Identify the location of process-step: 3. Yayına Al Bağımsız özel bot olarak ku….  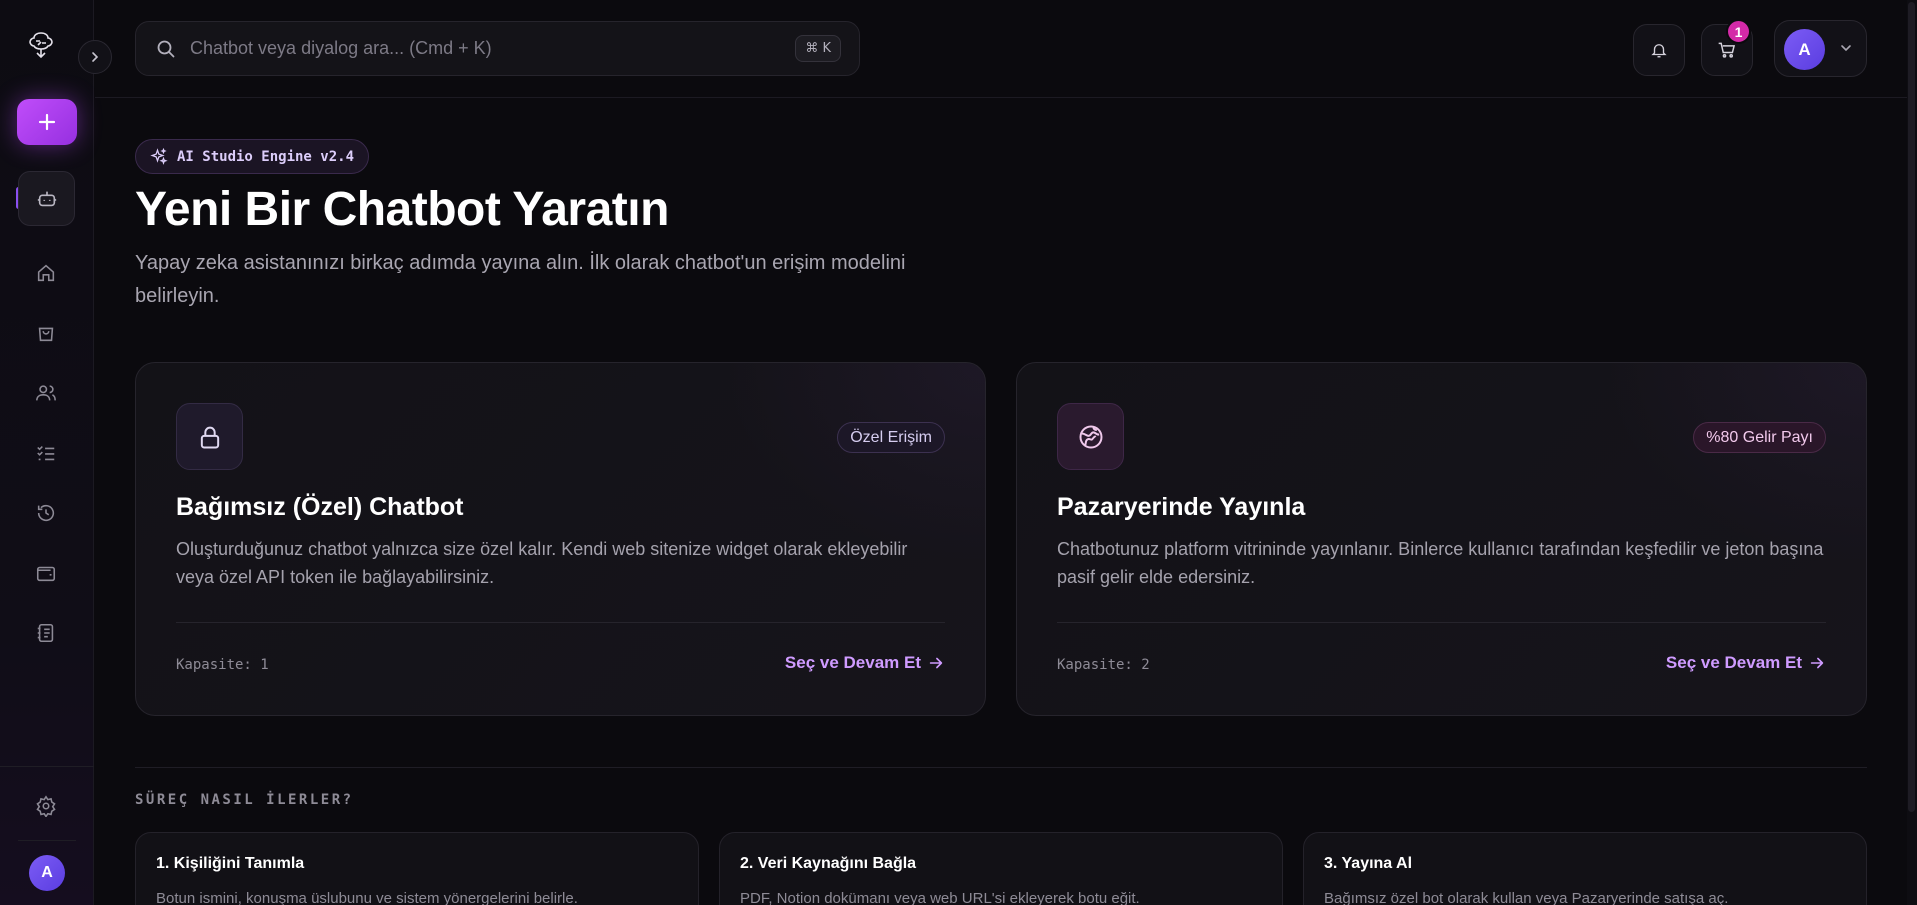
(1585, 868).